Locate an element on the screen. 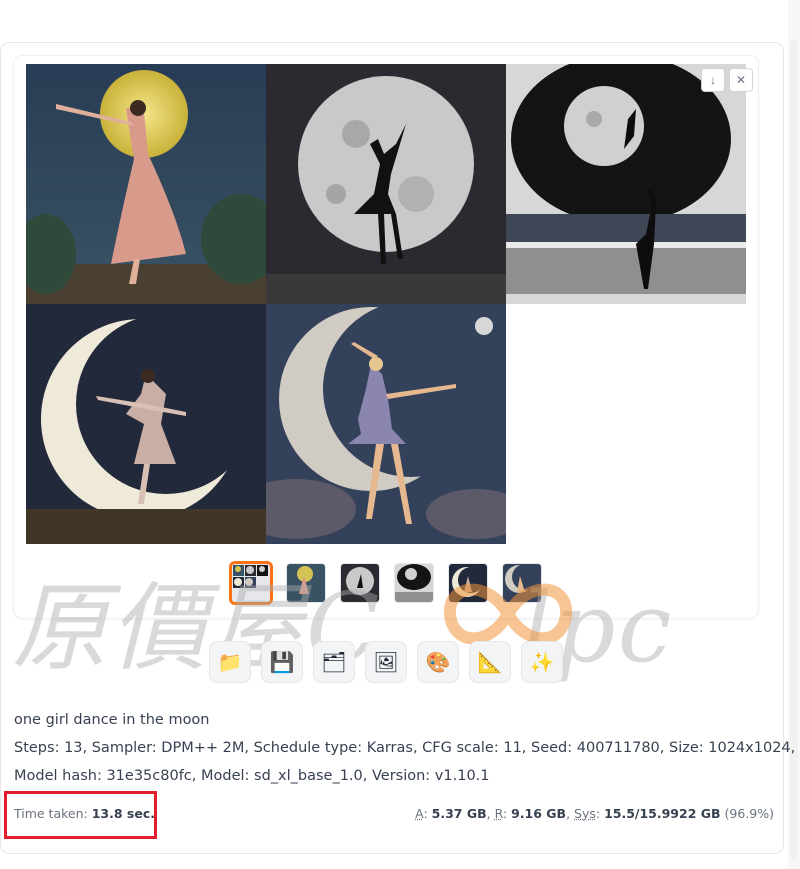  close-icon: ✕ is located at coordinates (741, 80).